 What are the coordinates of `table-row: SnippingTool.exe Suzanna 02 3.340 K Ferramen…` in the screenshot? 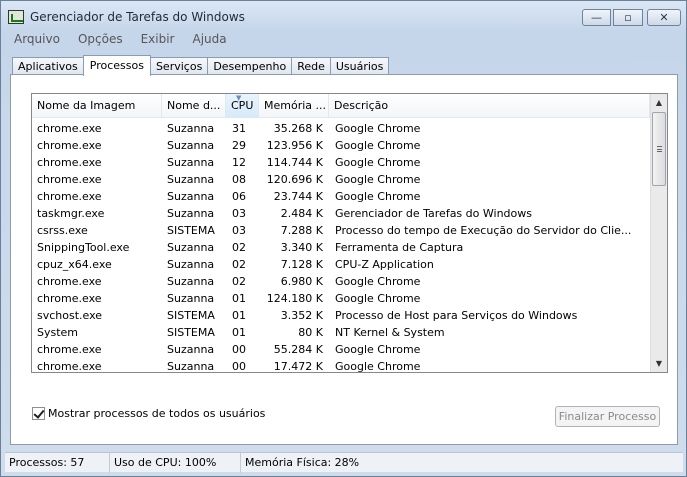 It's located at (341, 247).